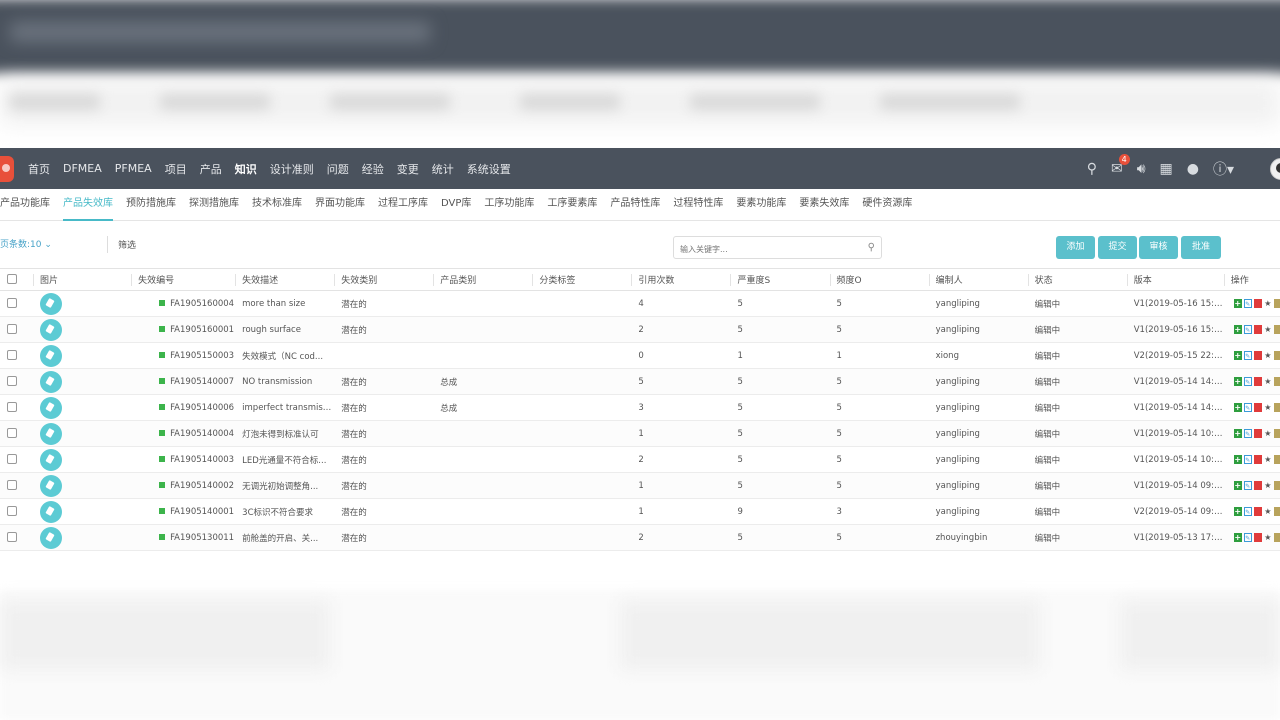 The height and width of the screenshot is (720, 1280). What do you see at coordinates (489, 169) in the screenshot?
I see `nav-item-settings: 系统设置` at bounding box center [489, 169].